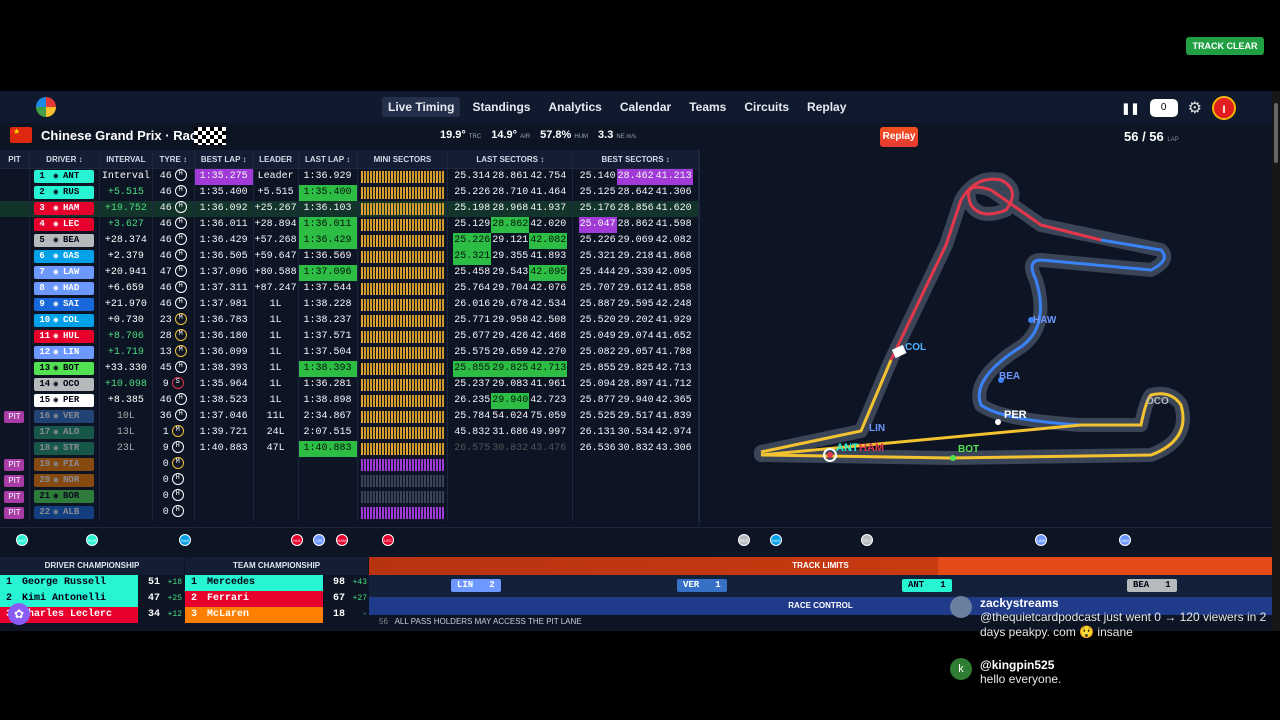  Describe the element at coordinates (453, 135) in the screenshot. I see `weather-value: 19.9°` at that location.